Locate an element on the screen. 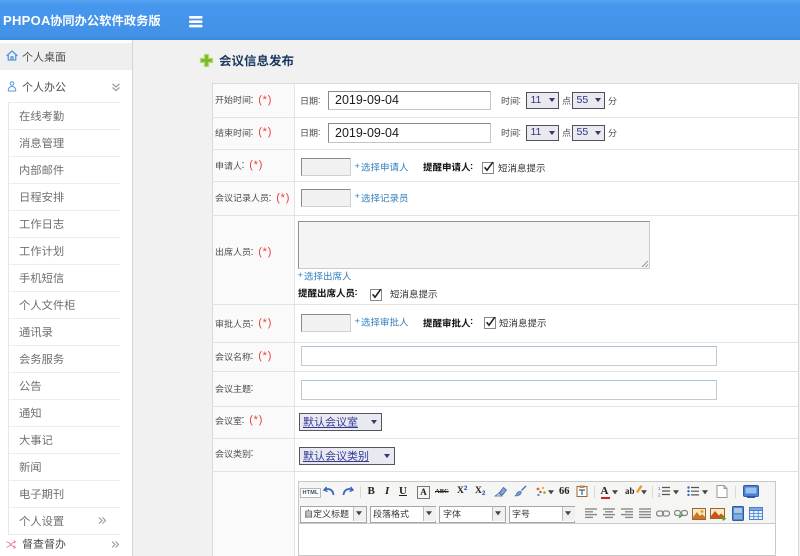 Image resolution: width=800 pixels, height=556 pixels. svg-text: 2 is located at coordinates (659, 494).